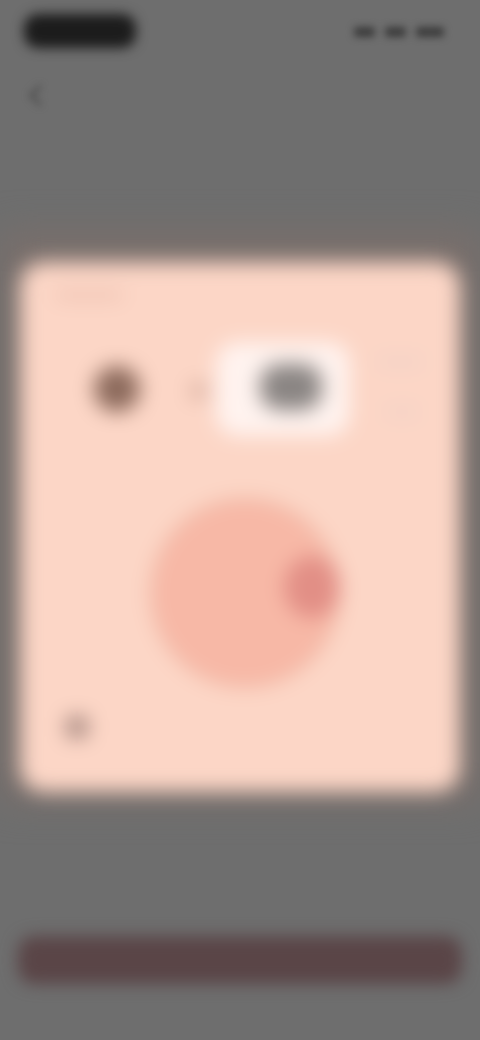 This screenshot has height=1040, width=480. What do you see at coordinates (240, 35) in the screenshot?
I see `status-bar` at bounding box center [240, 35].